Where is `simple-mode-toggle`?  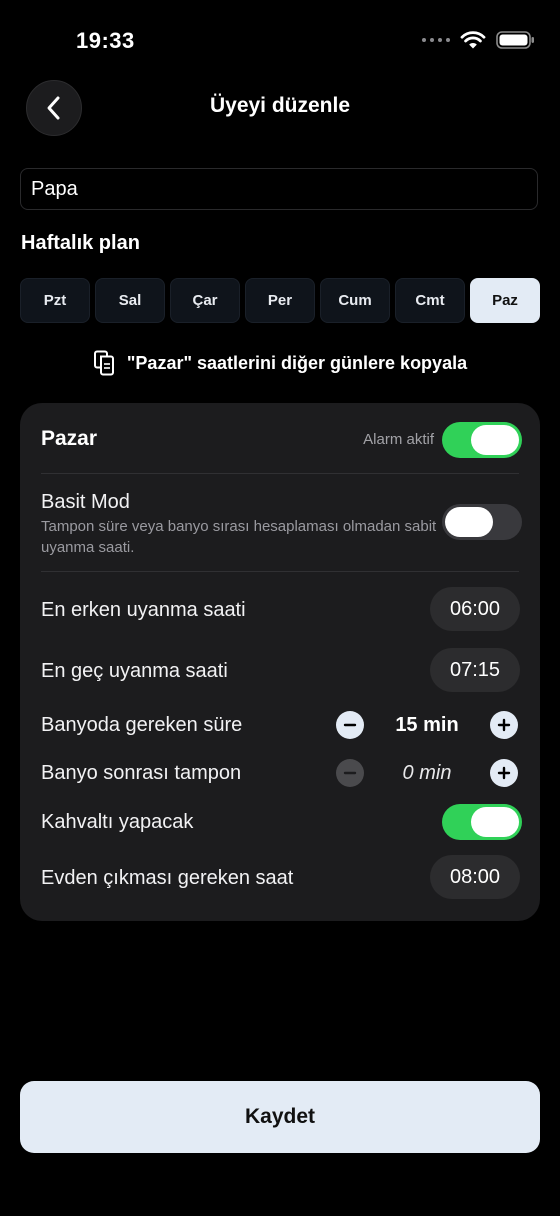 simple-mode-toggle is located at coordinates (482, 522).